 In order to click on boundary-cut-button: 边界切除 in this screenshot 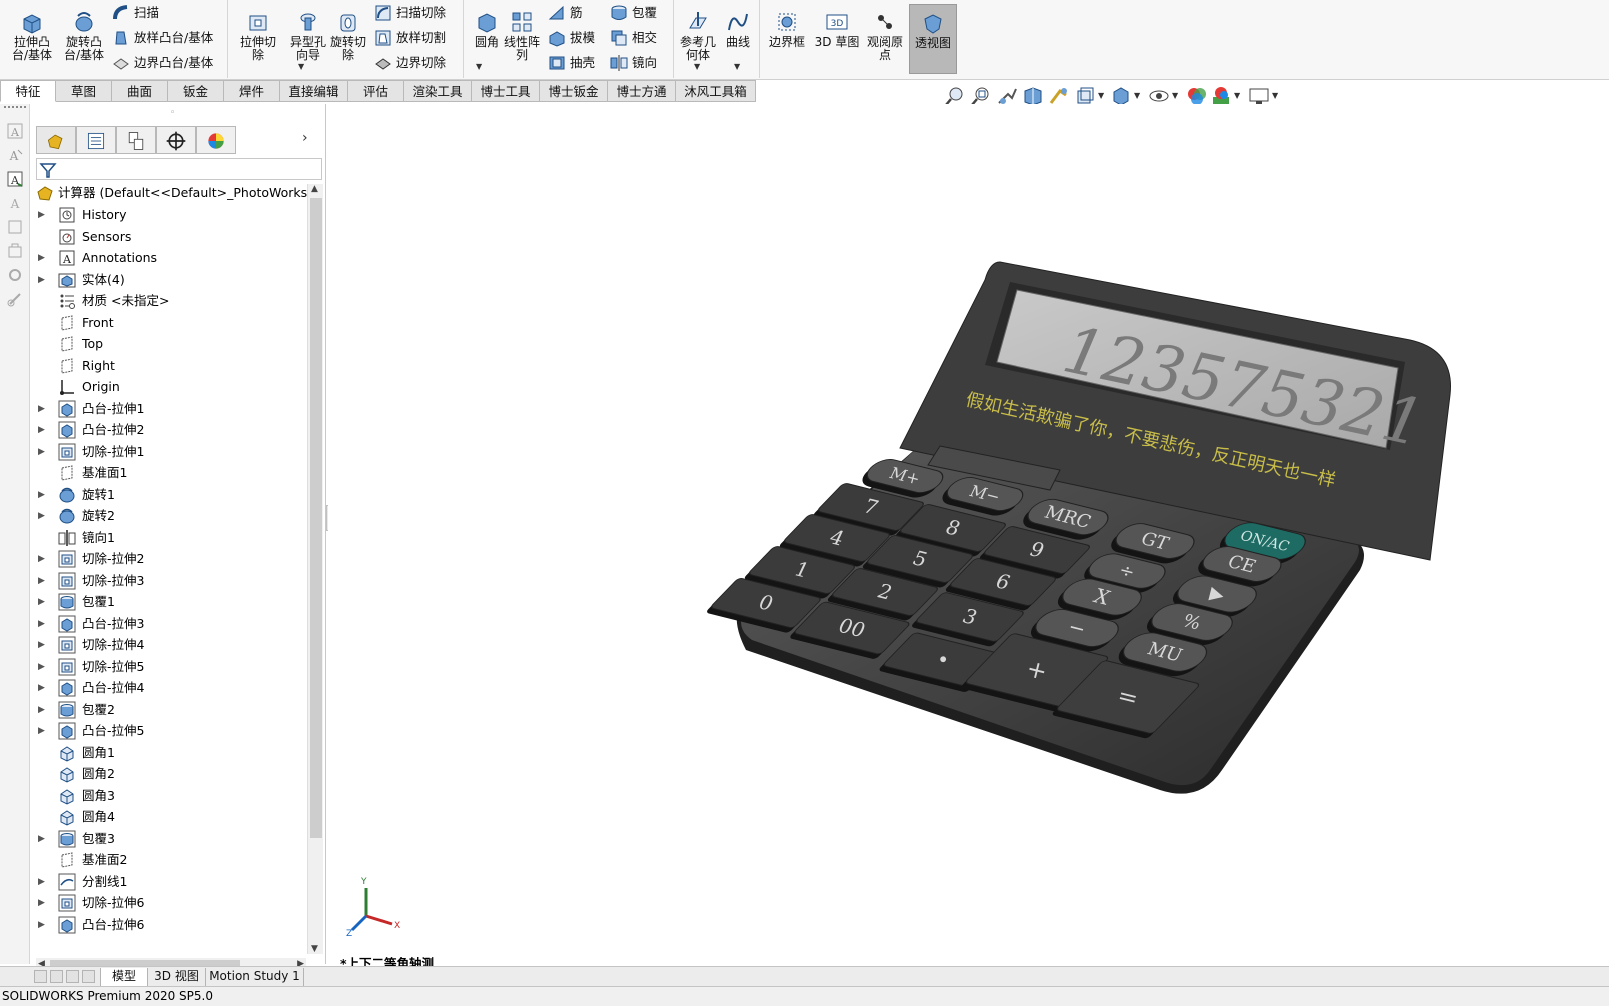, I will do `click(410, 63)`.